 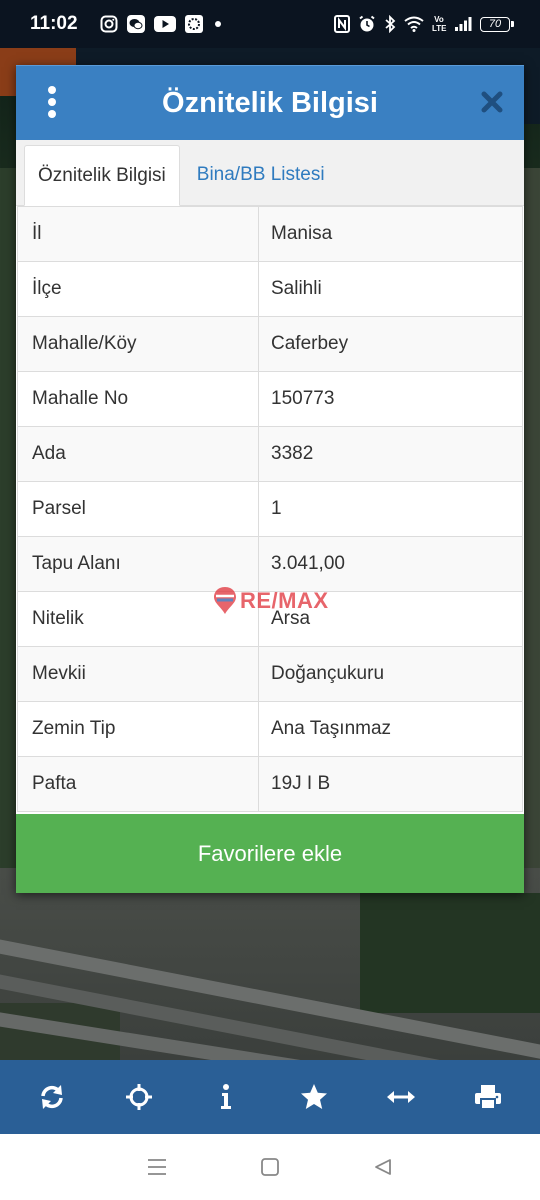 I want to click on print-button, so click(x=488, y=1097).